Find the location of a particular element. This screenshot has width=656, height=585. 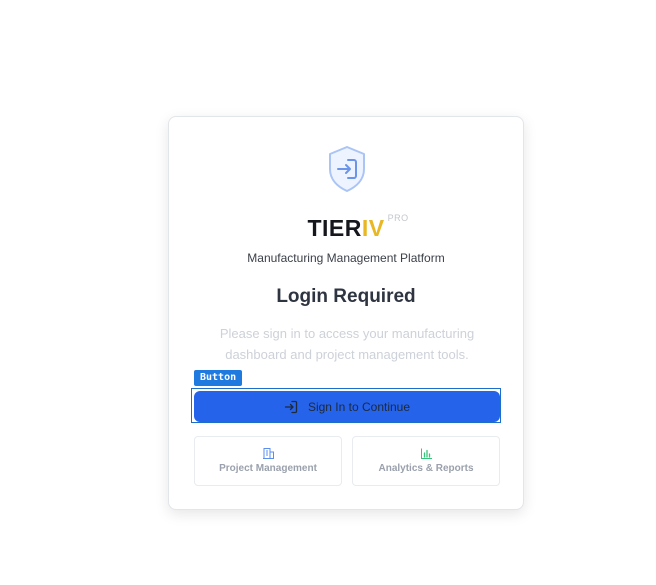

brand-pro-badge: PRO is located at coordinates (398, 218).